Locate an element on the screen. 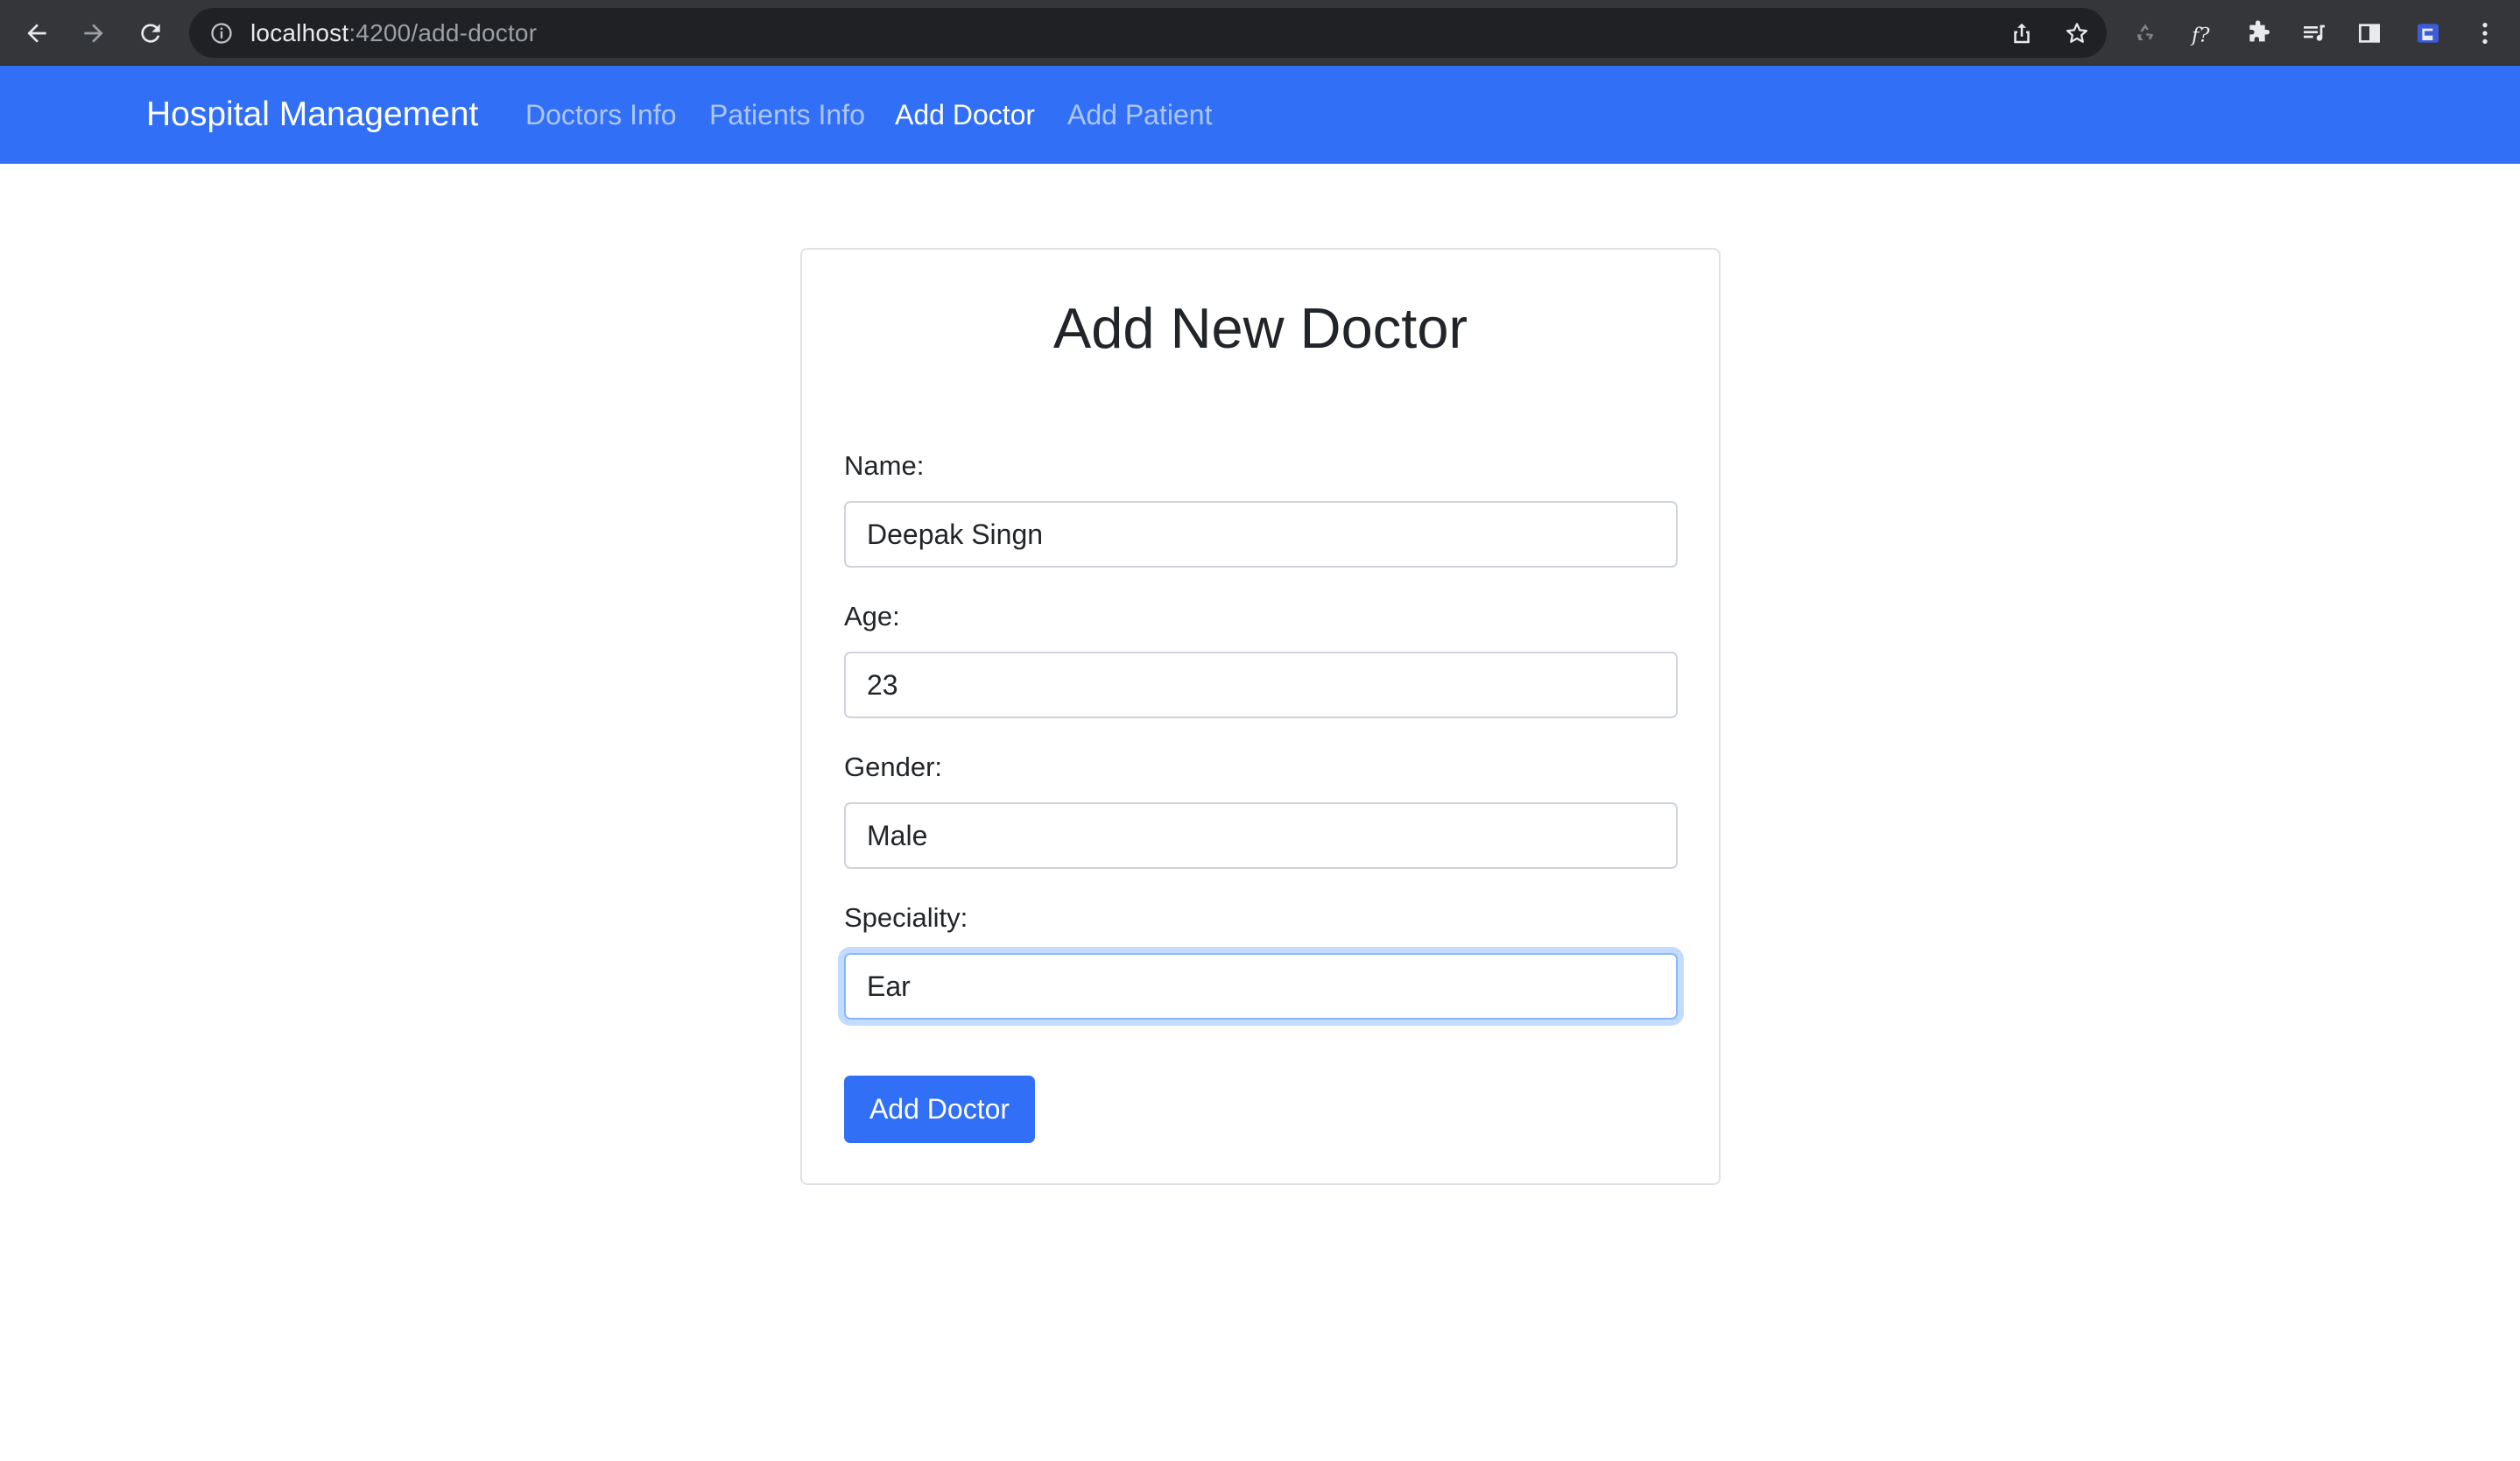 Image resolution: width=2520 pixels, height=1461 pixels. nav-link-doctors-info: Doctors Info is located at coordinates (601, 115).